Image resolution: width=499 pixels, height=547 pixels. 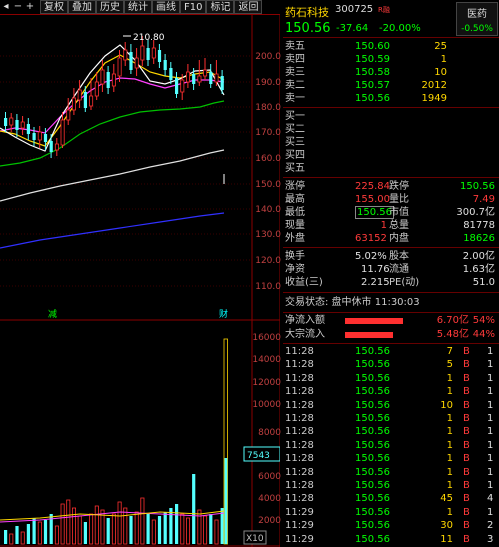 I want to click on order-volume: 25, so click(x=440, y=46).